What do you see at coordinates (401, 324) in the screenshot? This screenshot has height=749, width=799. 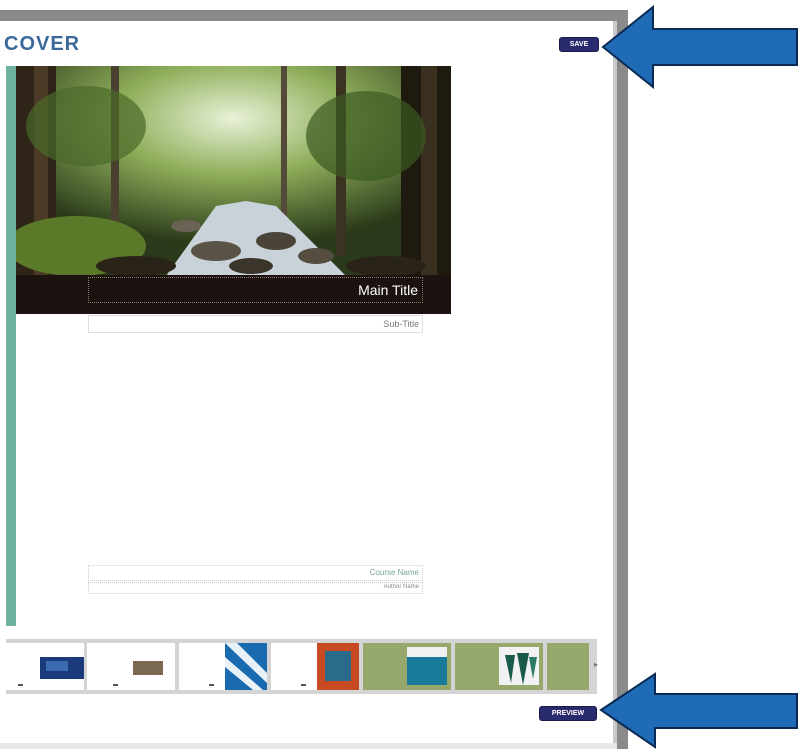 I see `subtitle-text: Sub-Title` at bounding box center [401, 324].